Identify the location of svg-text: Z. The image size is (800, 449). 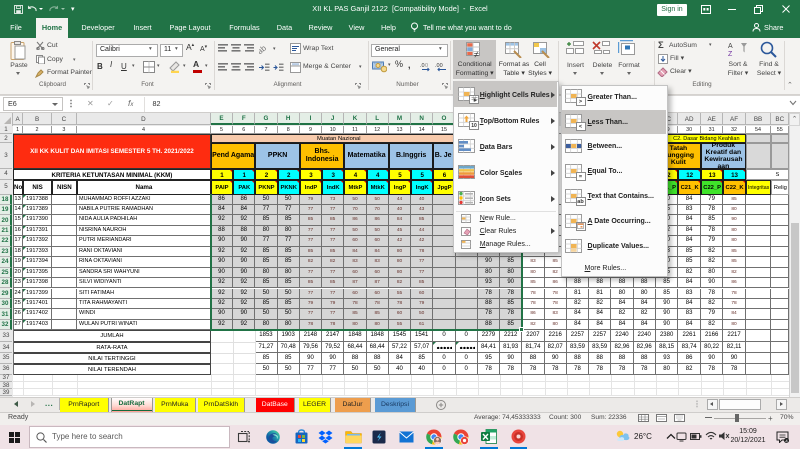
(730, 54).